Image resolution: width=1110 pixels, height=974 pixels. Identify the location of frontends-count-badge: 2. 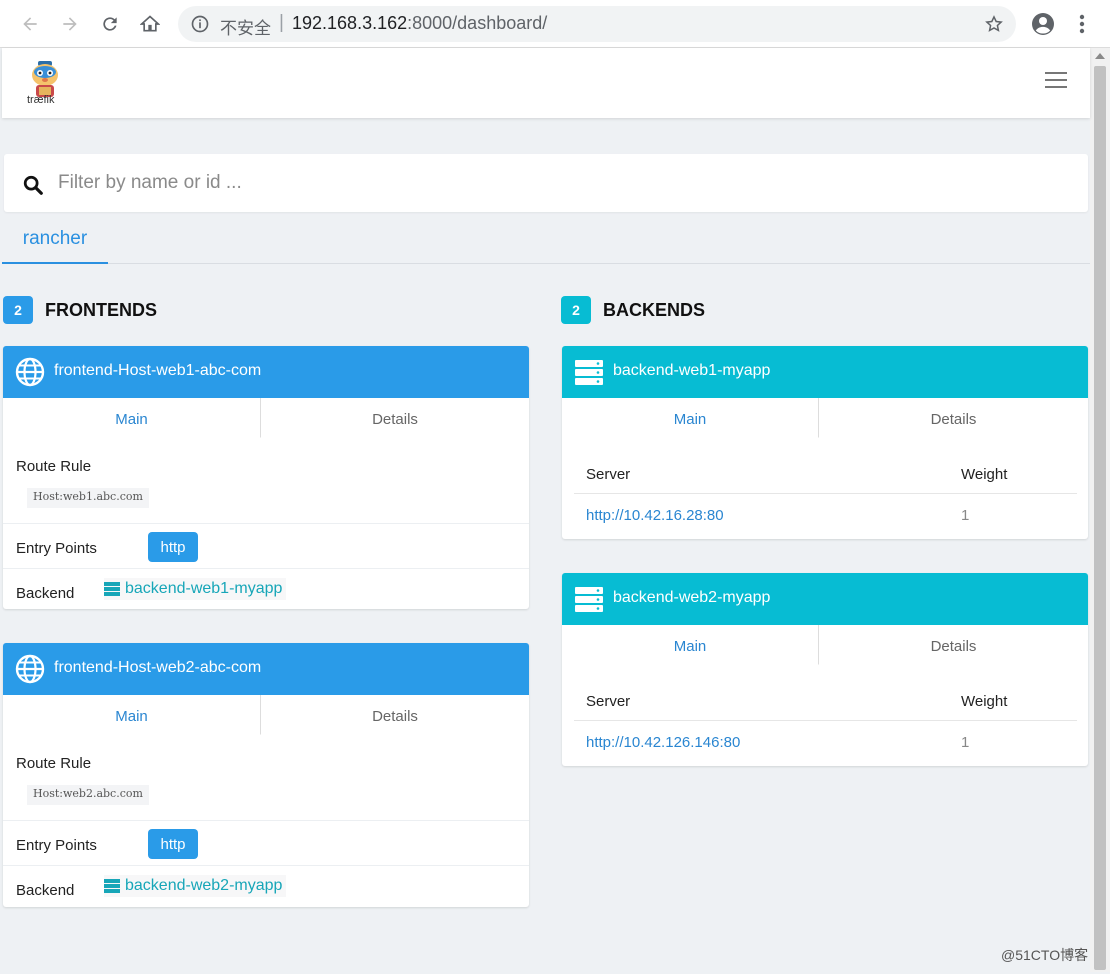
(18, 310).